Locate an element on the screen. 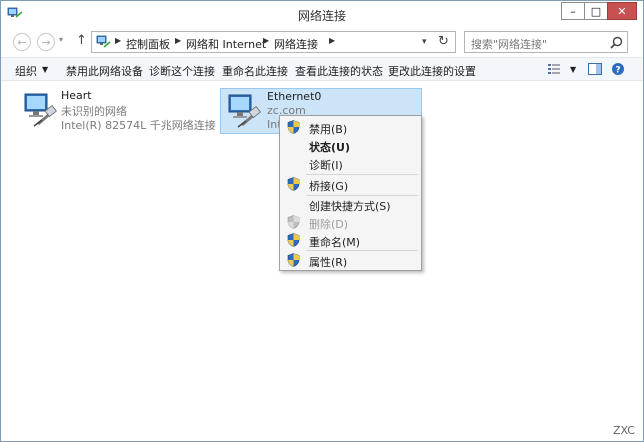 The image size is (644, 442). menu-item-disable: 禁用(B) is located at coordinates (350, 127).